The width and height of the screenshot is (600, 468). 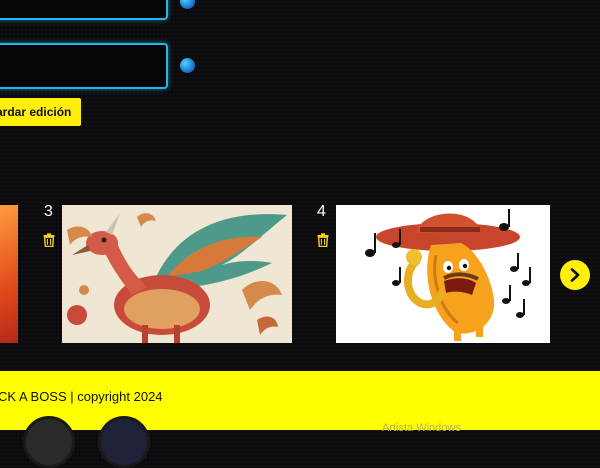 I want to click on footer-copyright: CK A BOSS | copyright 2024, so click(x=81, y=396).